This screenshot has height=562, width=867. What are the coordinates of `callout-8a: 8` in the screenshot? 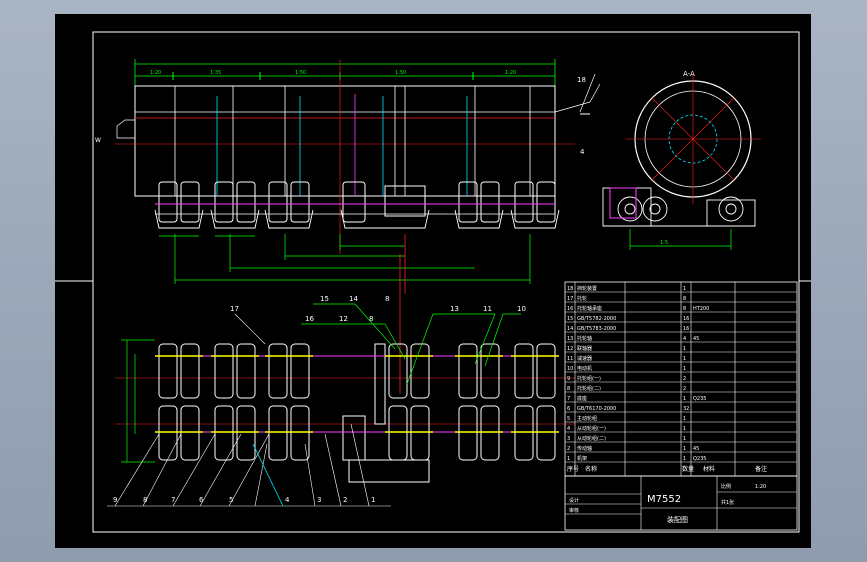 It's located at (387, 299).